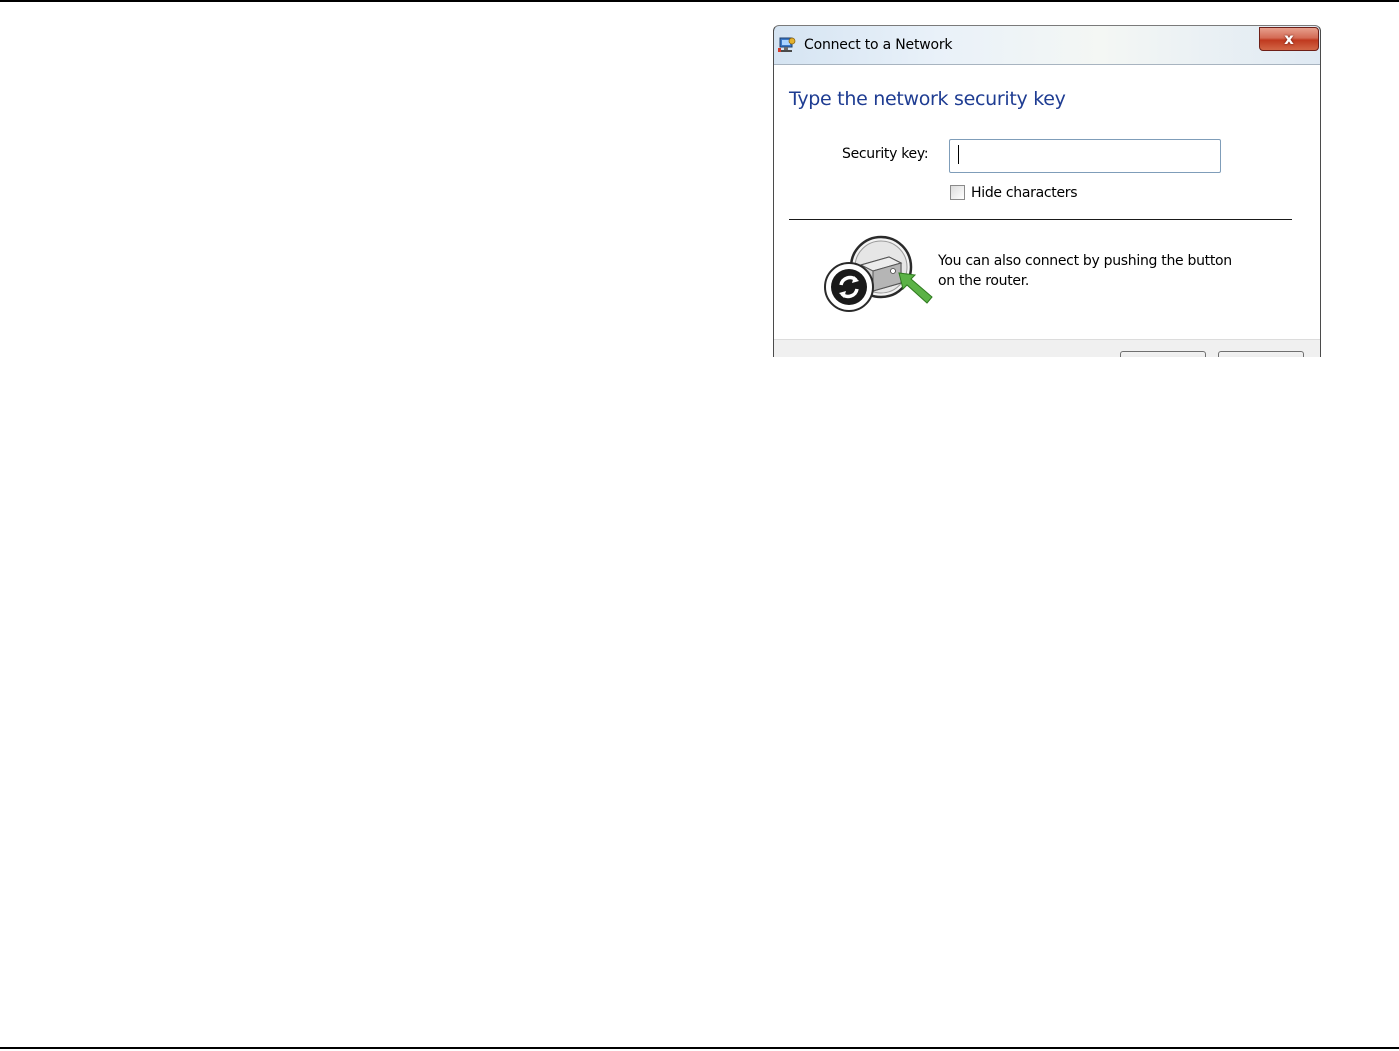 This screenshot has height=1051, width=1399. What do you see at coordinates (1024, 193) in the screenshot?
I see `hide-characters-label: Hide characters` at bounding box center [1024, 193].